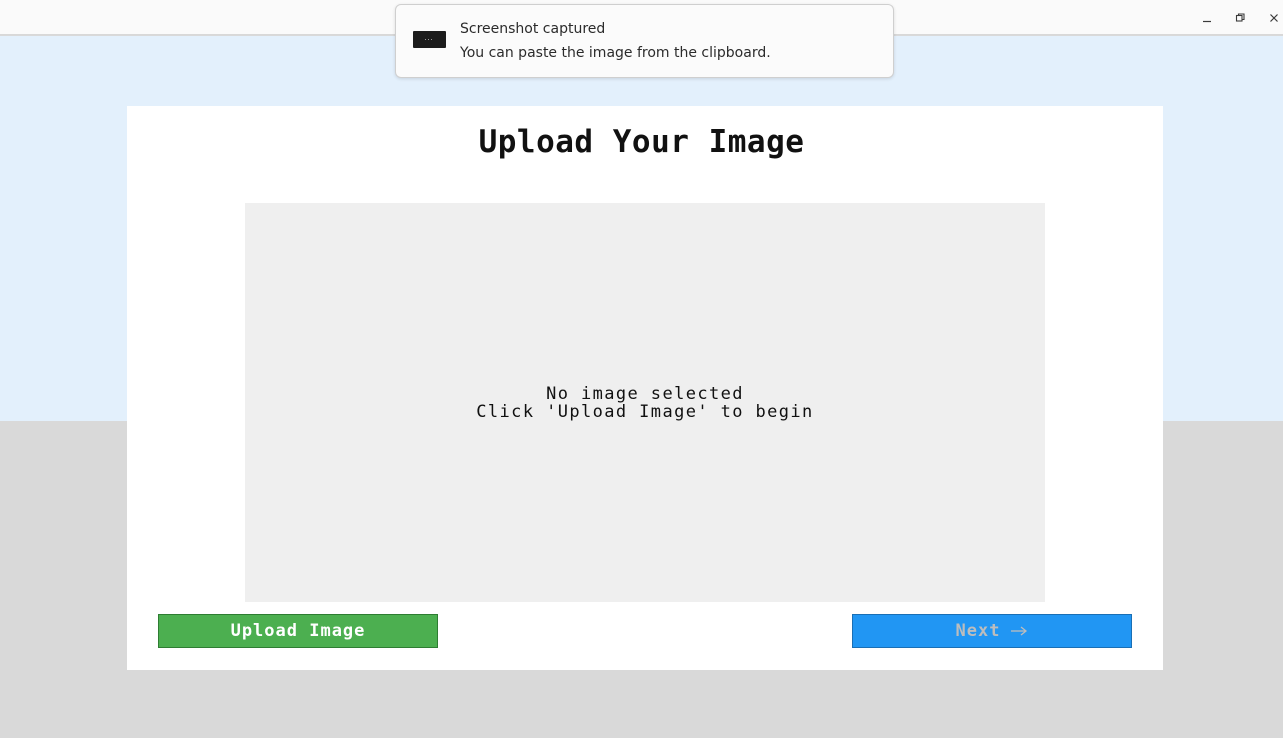  I want to click on upload-button-label: Upload Image, so click(298, 631).